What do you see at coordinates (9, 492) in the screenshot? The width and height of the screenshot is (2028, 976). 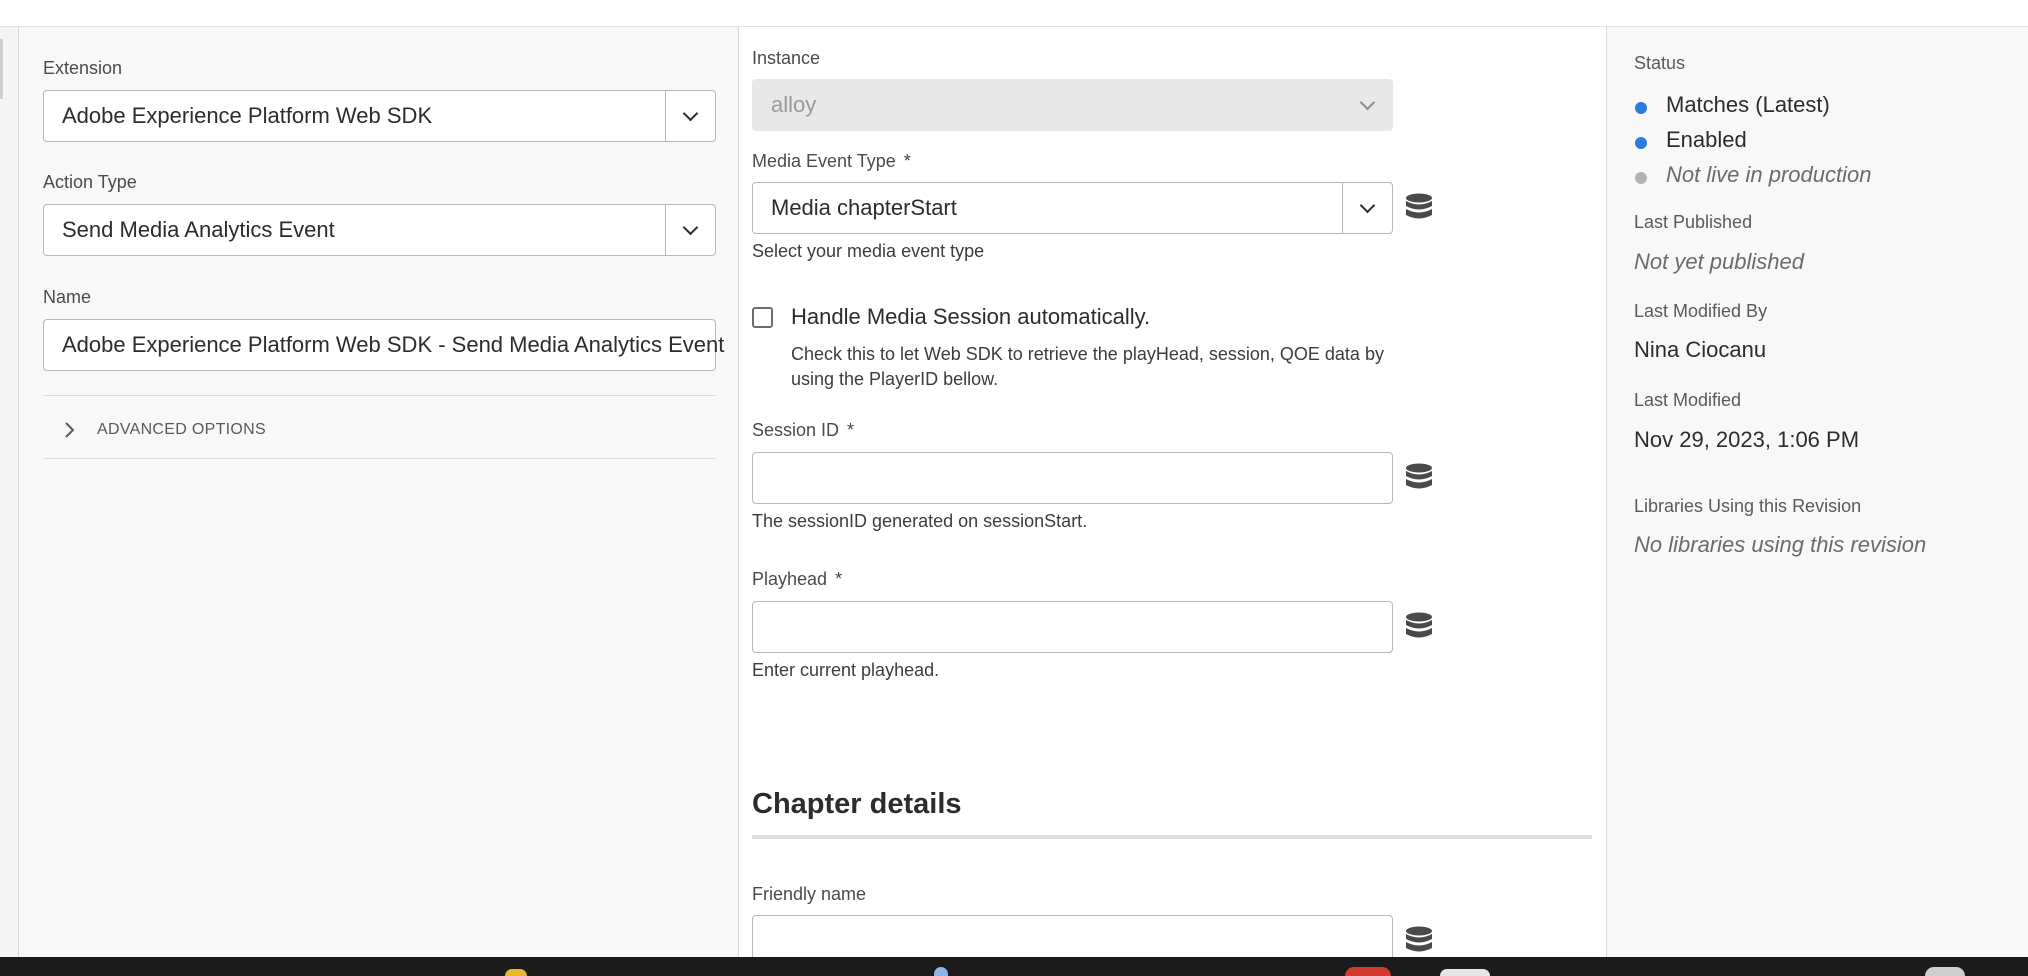 I see `left-rail` at bounding box center [9, 492].